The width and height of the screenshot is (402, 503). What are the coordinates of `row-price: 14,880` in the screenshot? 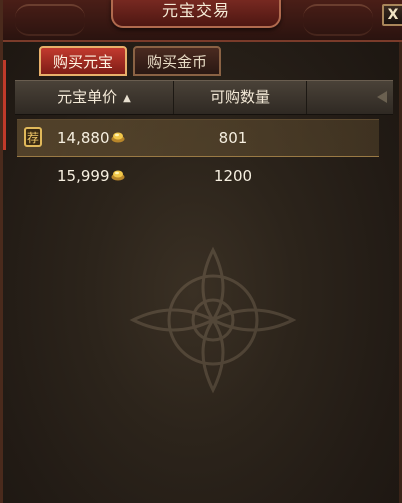 It's located at (83, 138).